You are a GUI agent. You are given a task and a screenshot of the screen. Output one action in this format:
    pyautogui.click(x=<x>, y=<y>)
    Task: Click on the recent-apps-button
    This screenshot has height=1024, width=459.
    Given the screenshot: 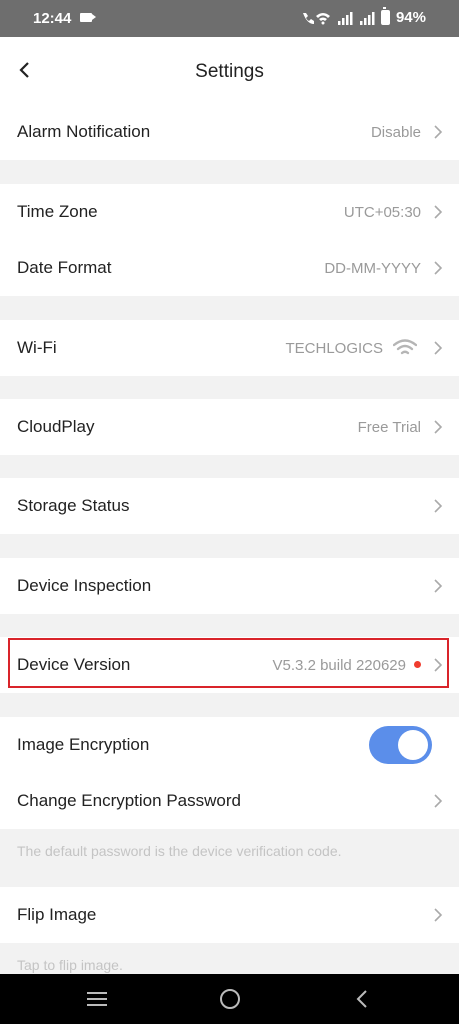 What is the action you would take?
    pyautogui.click(x=97, y=999)
    